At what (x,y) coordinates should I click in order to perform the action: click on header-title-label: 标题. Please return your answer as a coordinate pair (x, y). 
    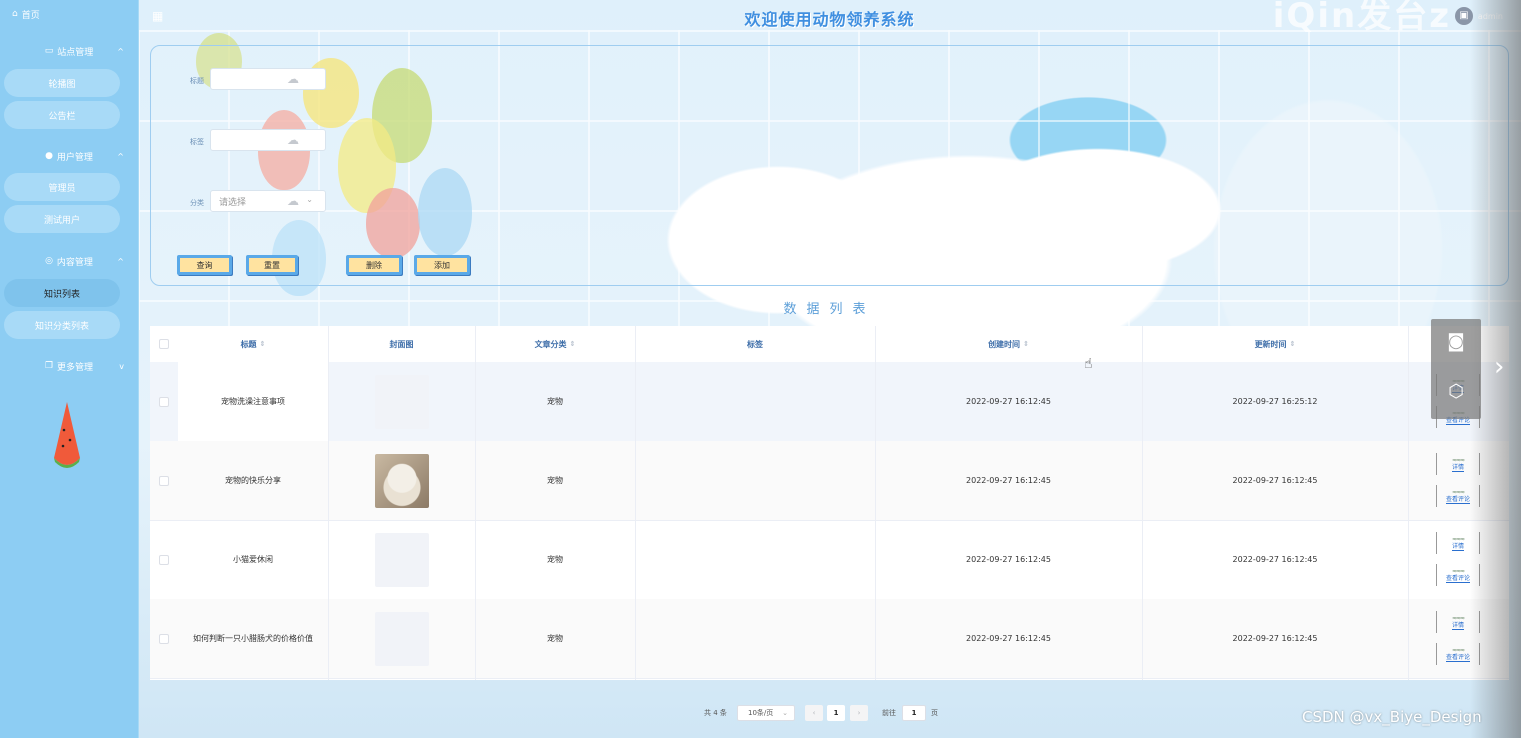
    Looking at the image, I should click on (248, 344).